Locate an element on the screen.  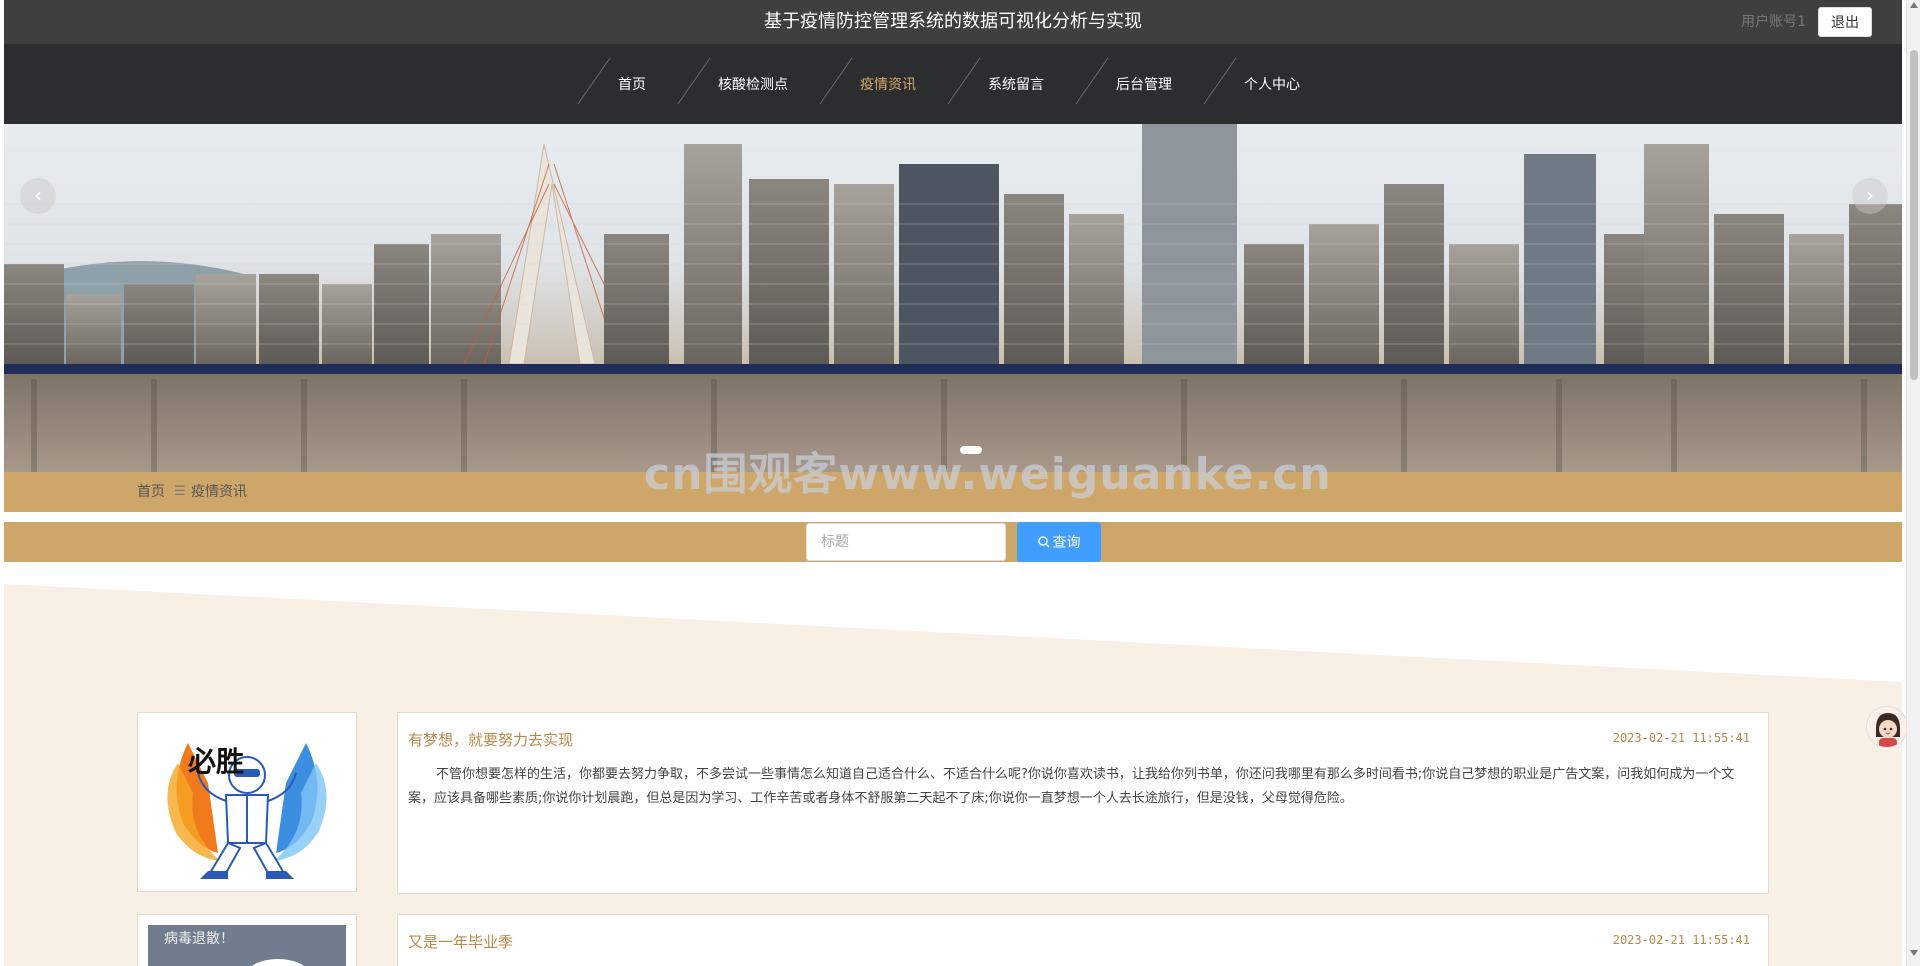
article-thumbnail: 病毒退散！ is located at coordinates (247, 940).